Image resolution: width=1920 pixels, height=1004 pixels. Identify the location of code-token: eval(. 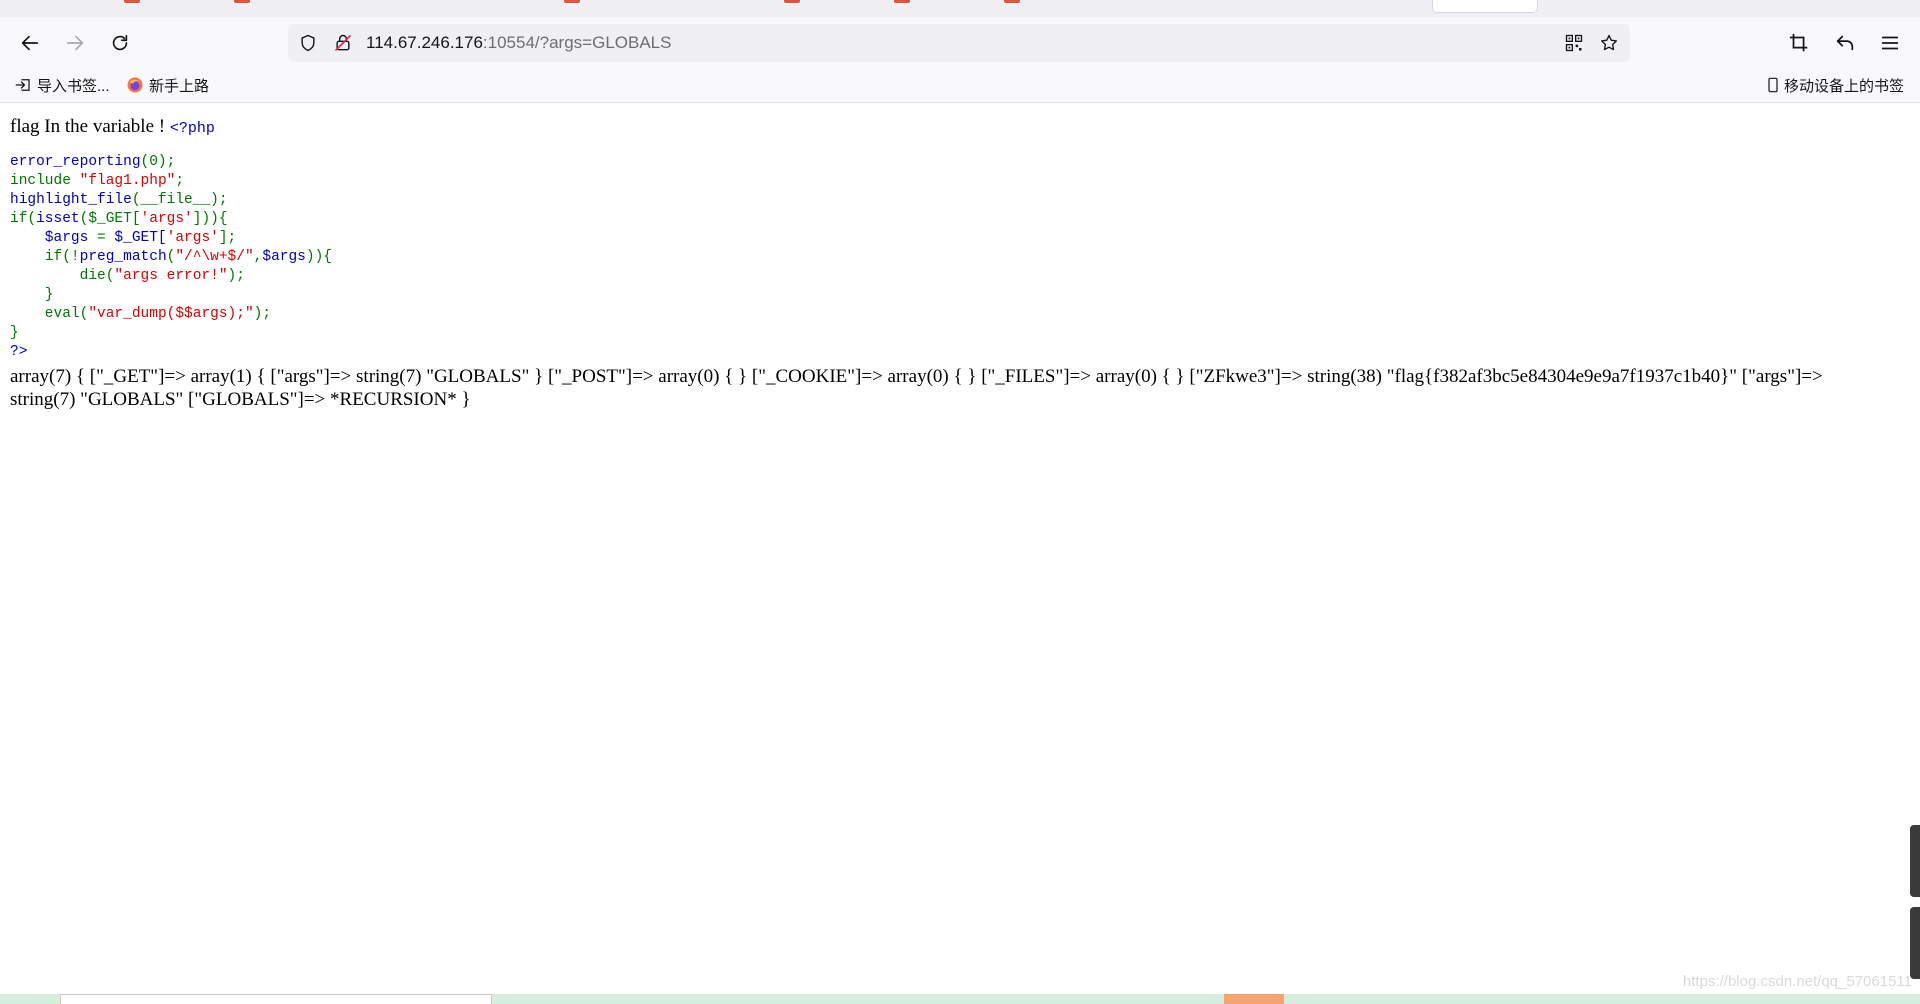
(49, 314).